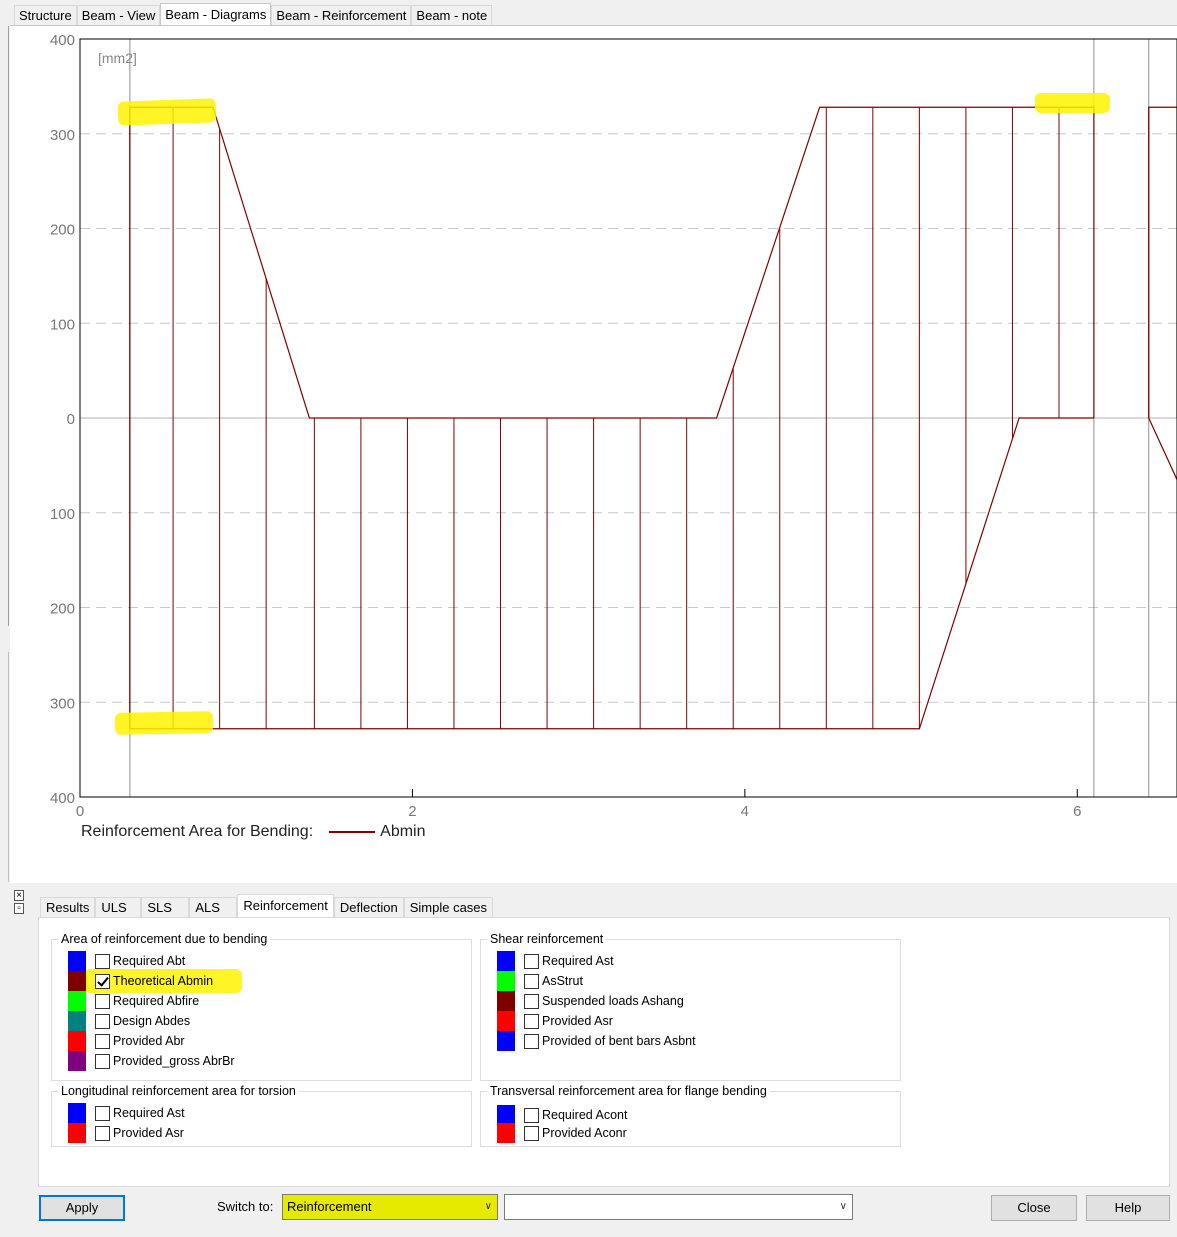 This screenshot has width=1177, height=1237. Describe the element at coordinates (133, 1001) in the screenshot. I see `option-required-abfire: Required Abfire` at that location.